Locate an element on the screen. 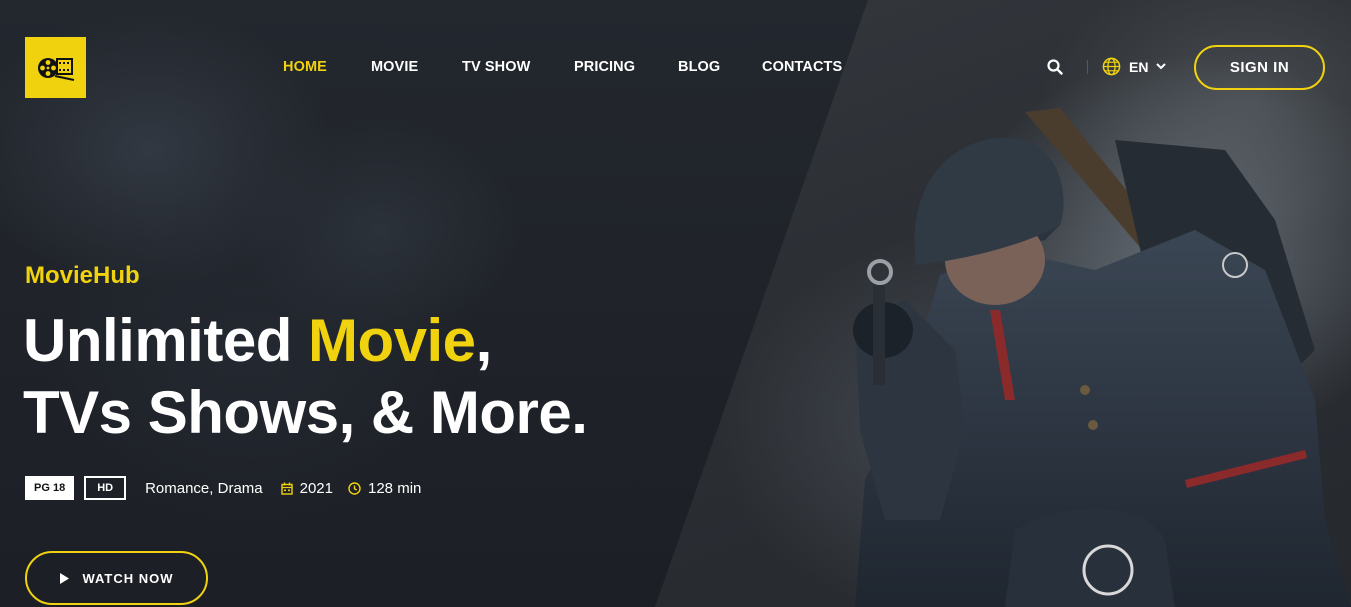 This screenshot has height=607, width=1351. watch-now-label: WATCH NOW is located at coordinates (128, 578).